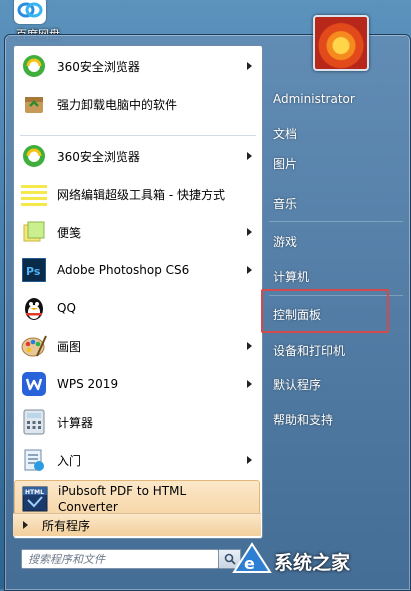 This screenshot has width=411, height=591. I want to click on control-panel-highlight-box, so click(325, 311).